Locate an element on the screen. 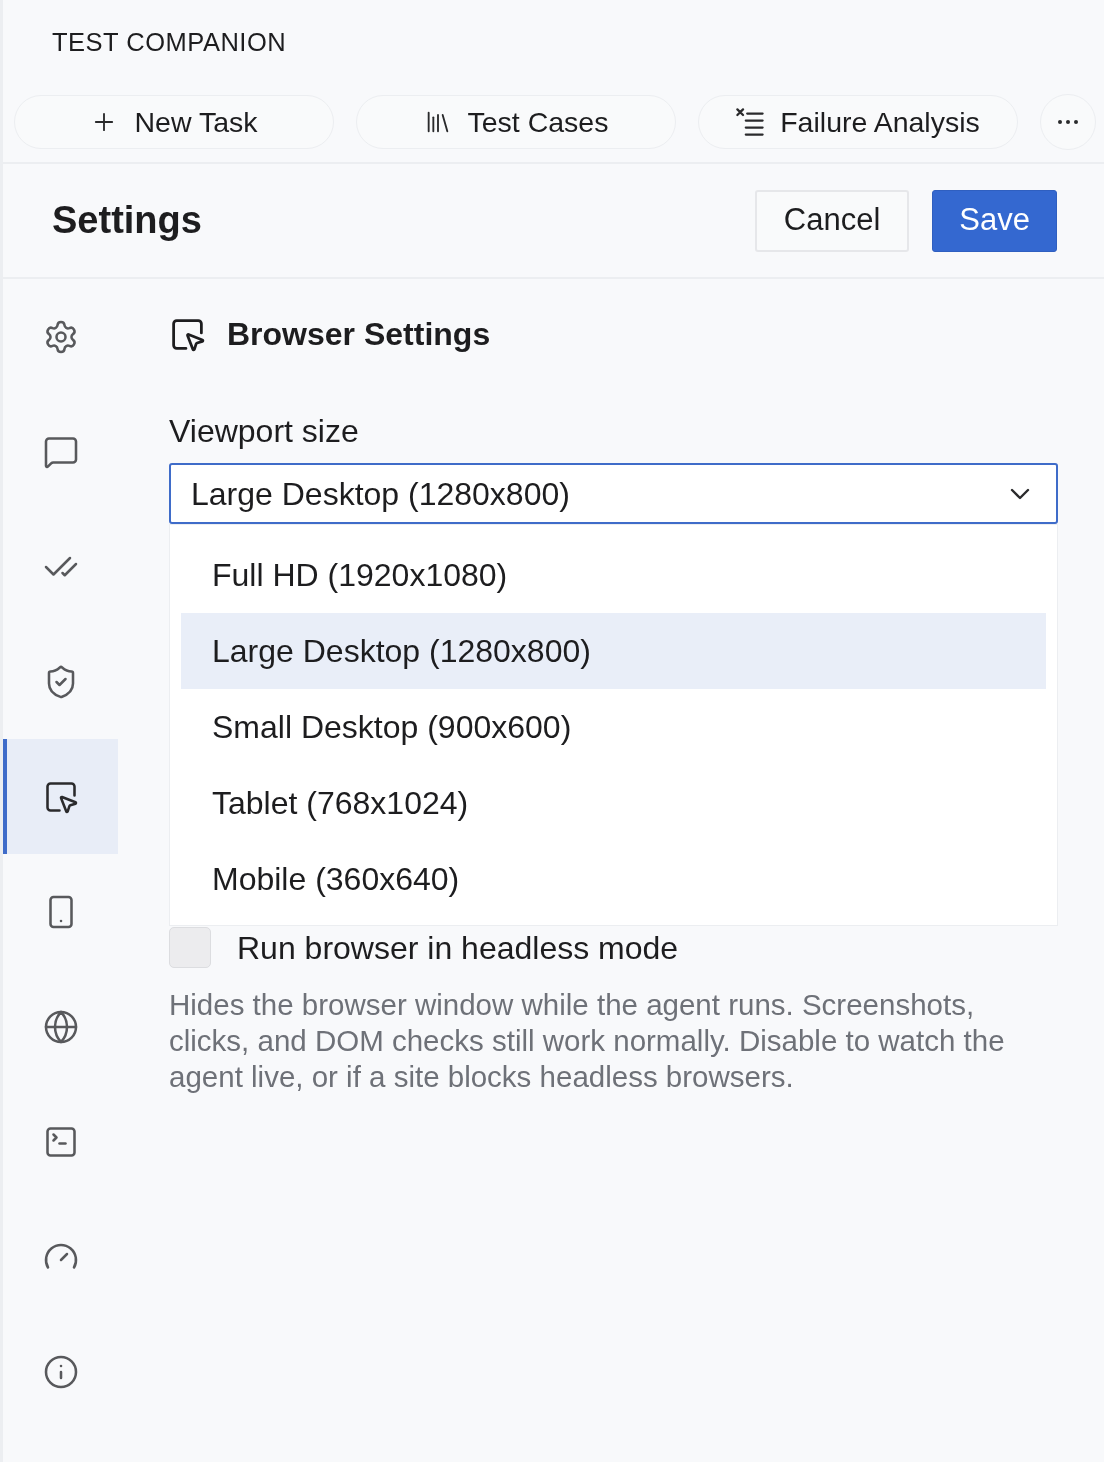 This screenshot has height=1462, width=1104. app-title: TEST COMPANION is located at coordinates (169, 42).